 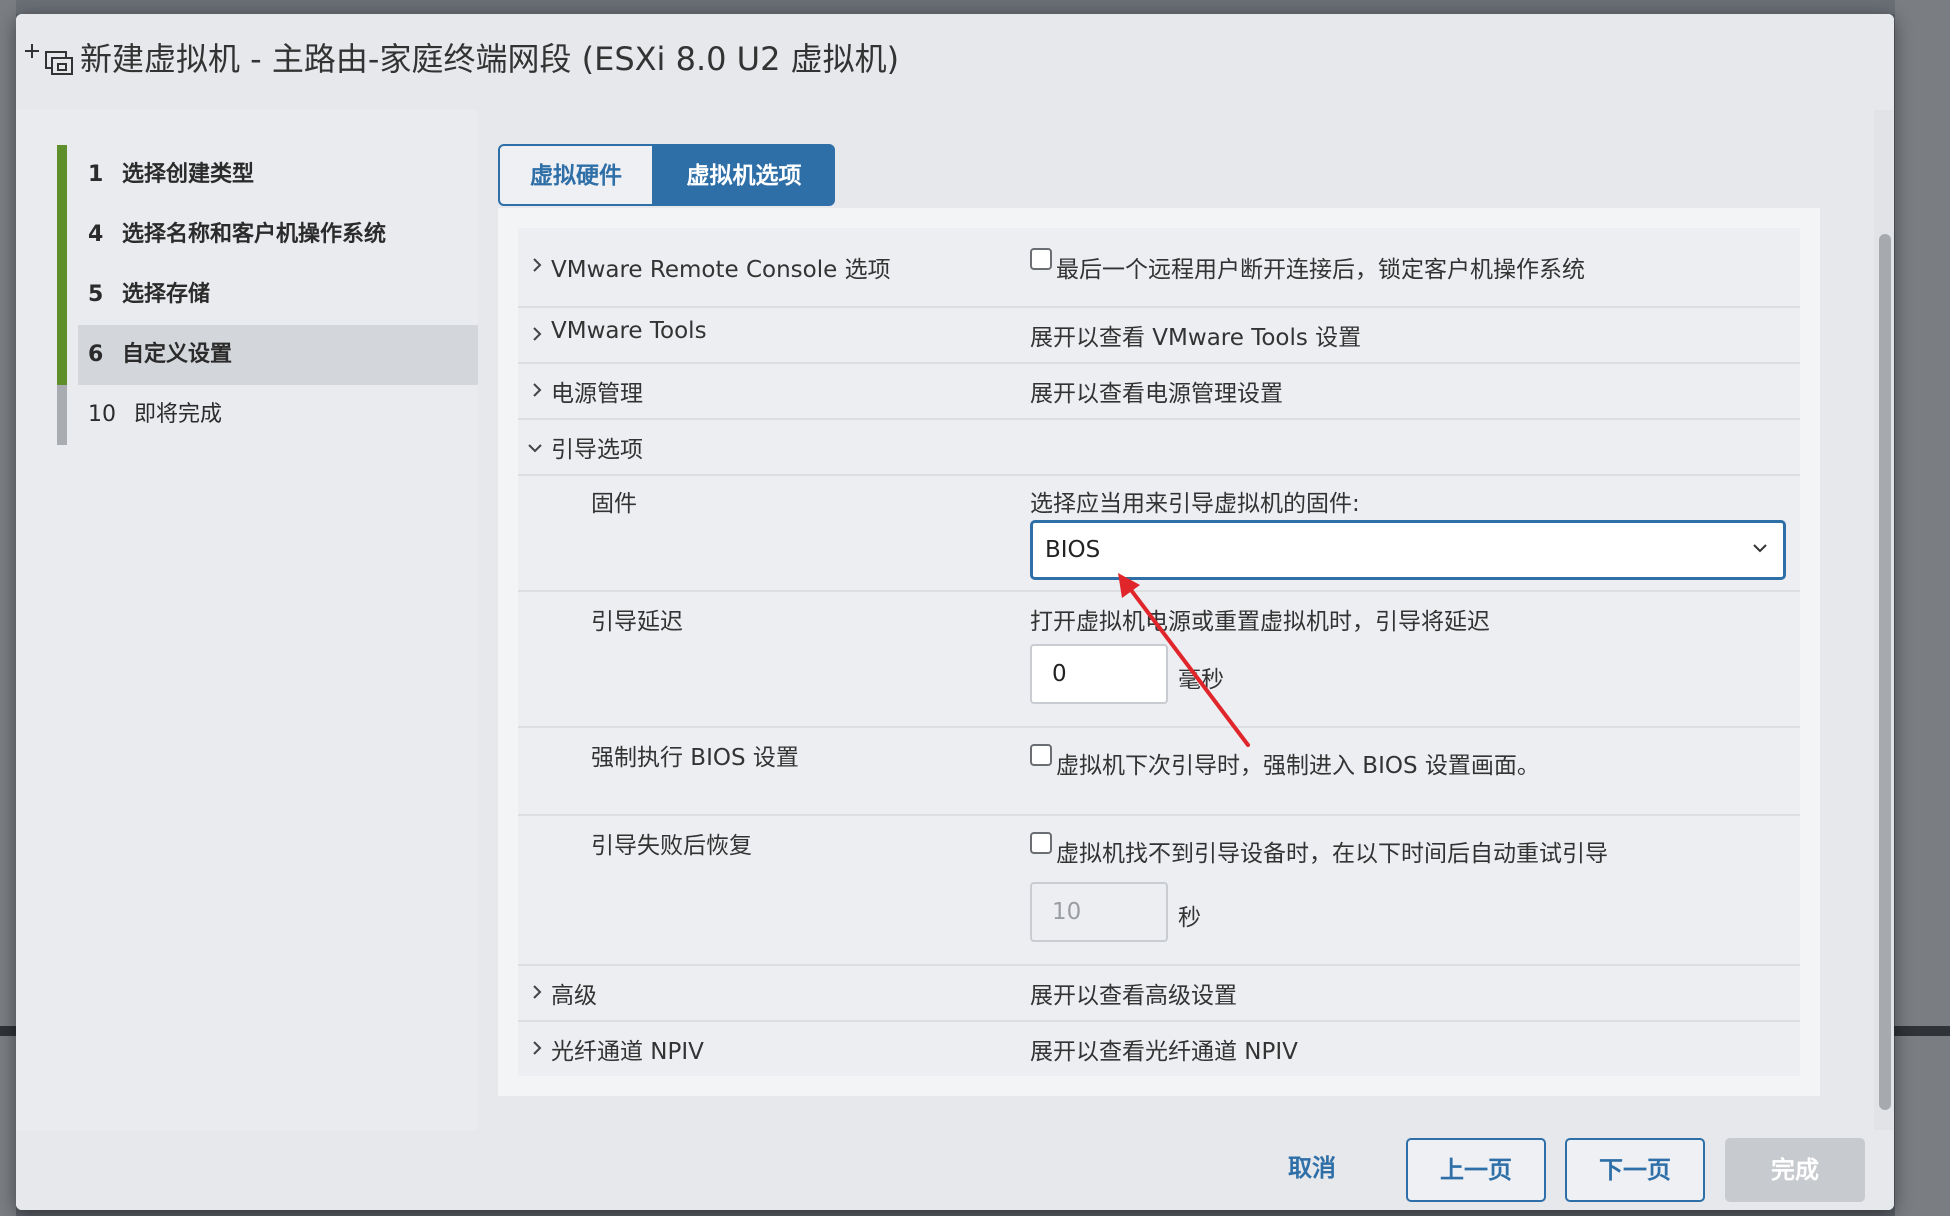 What do you see at coordinates (768, 533) in the screenshot?
I see `row-label-cell: 固件` at bounding box center [768, 533].